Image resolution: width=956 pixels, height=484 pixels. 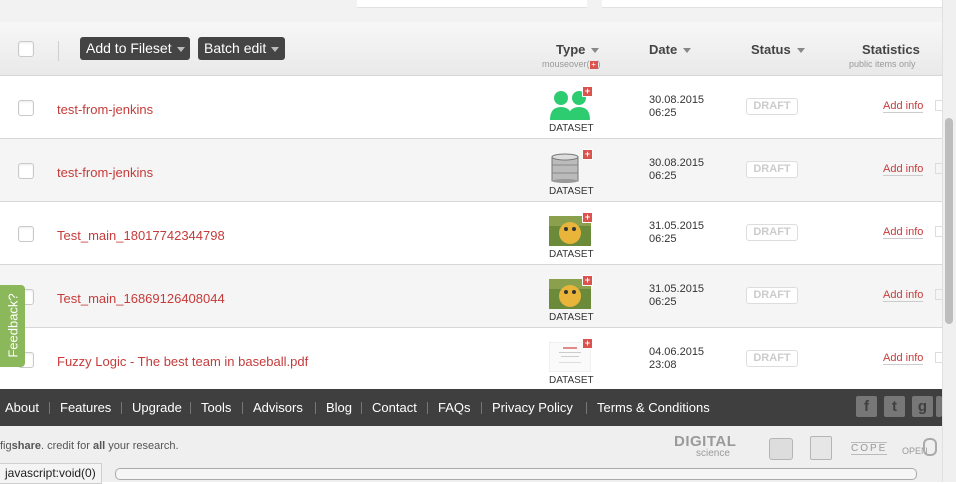 I want to click on digital-science-text: DIGITAL, so click(x=705, y=441).